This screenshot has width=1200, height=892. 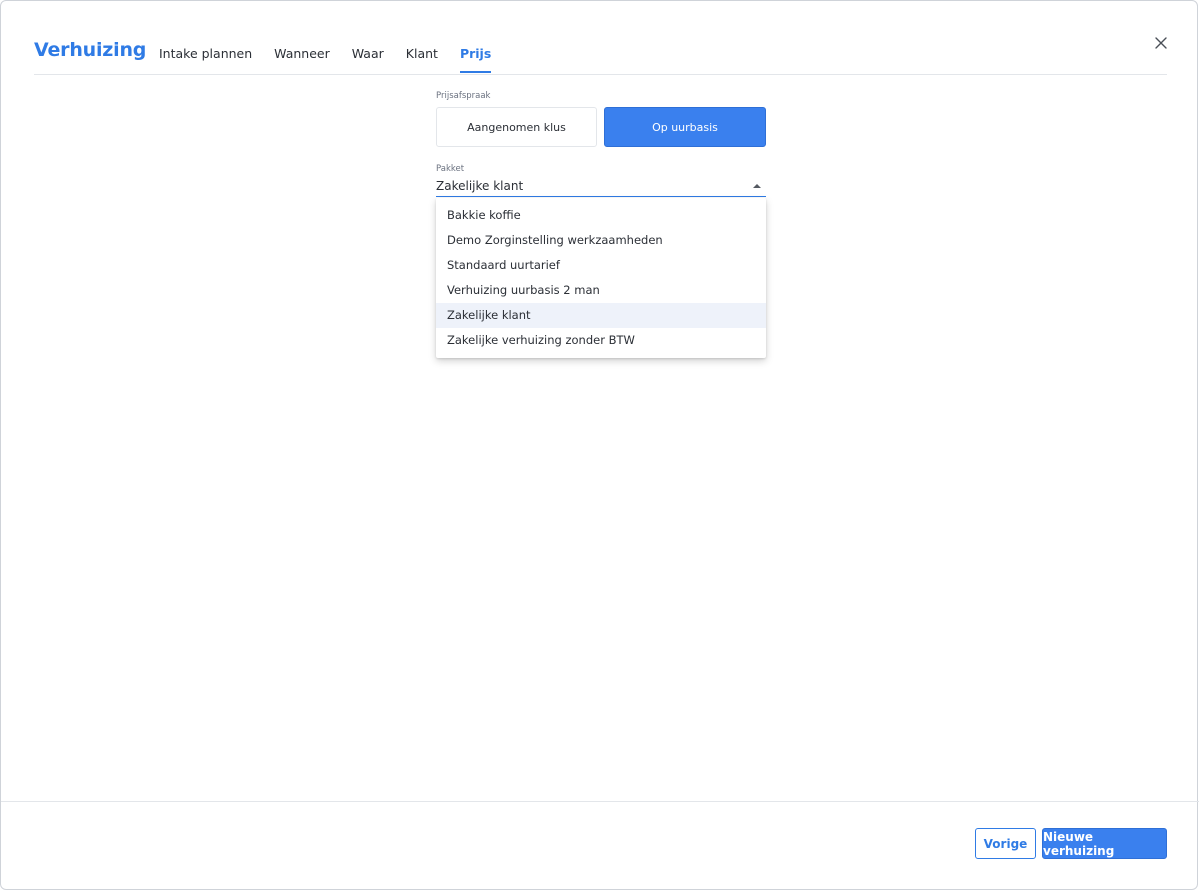 What do you see at coordinates (475, 59) in the screenshot?
I see `tab-prijs: Prijs` at bounding box center [475, 59].